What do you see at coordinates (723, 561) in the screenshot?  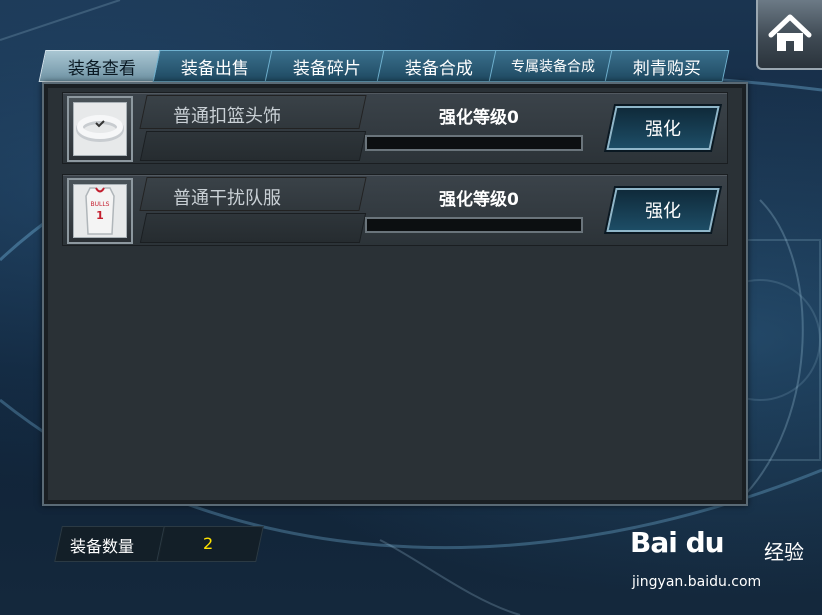 I see `baidu-watermark: Bai du 经验 jingyan.baidu.com` at bounding box center [723, 561].